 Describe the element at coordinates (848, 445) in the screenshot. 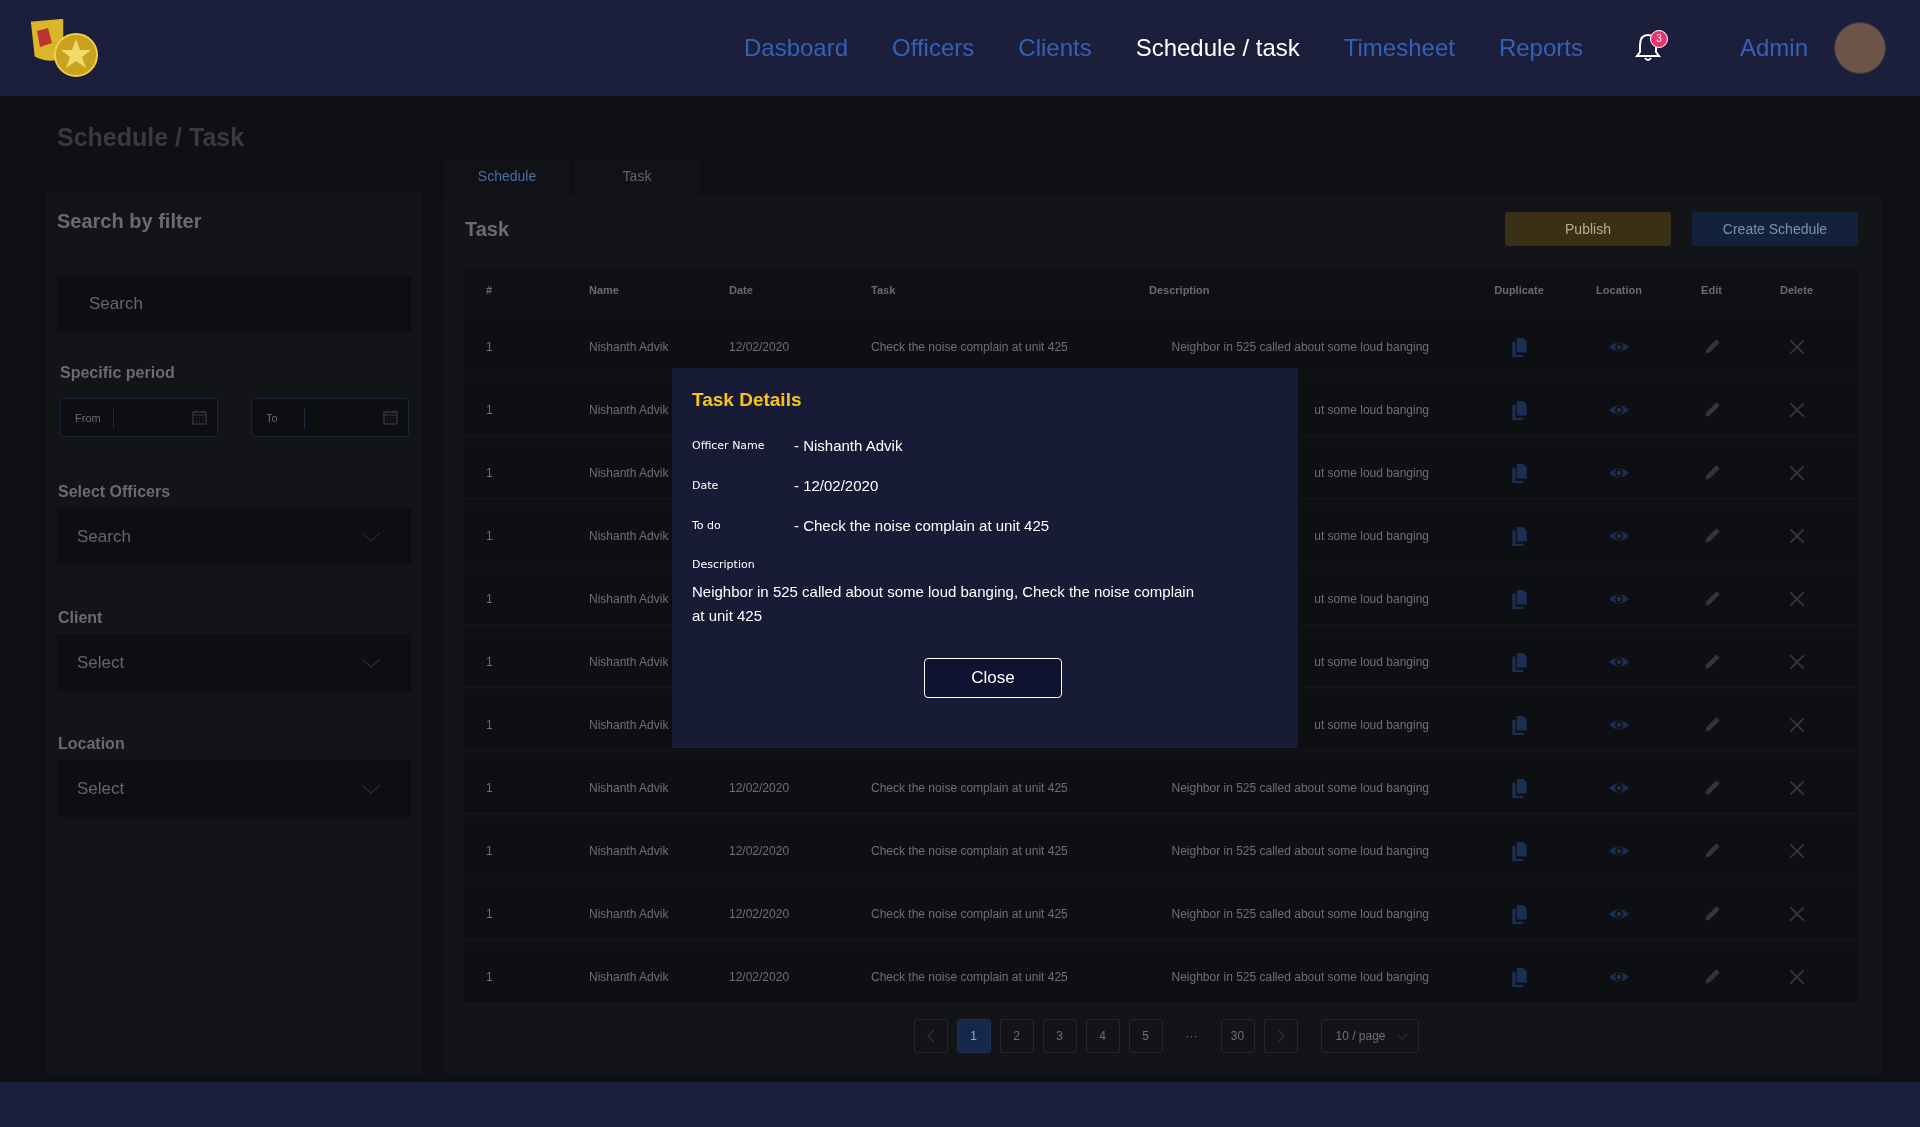

I see `field-value: - Nishanth Advik` at that location.